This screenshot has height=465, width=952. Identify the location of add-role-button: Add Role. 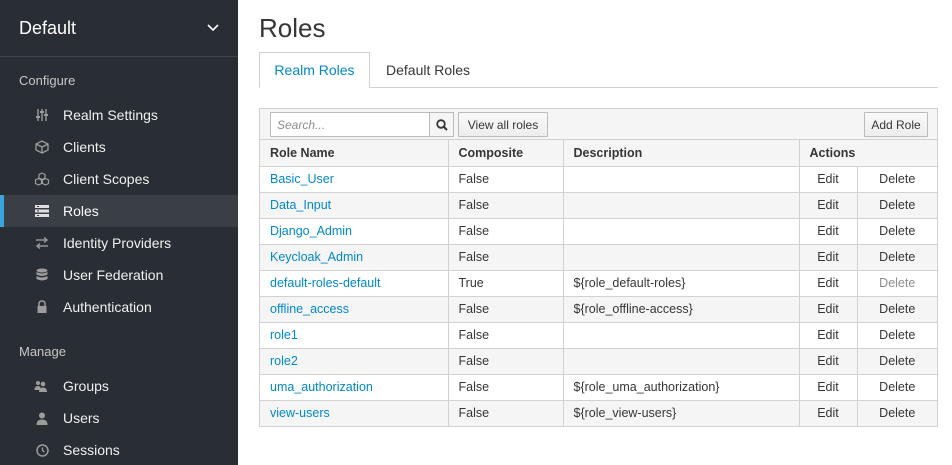
(896, 124).